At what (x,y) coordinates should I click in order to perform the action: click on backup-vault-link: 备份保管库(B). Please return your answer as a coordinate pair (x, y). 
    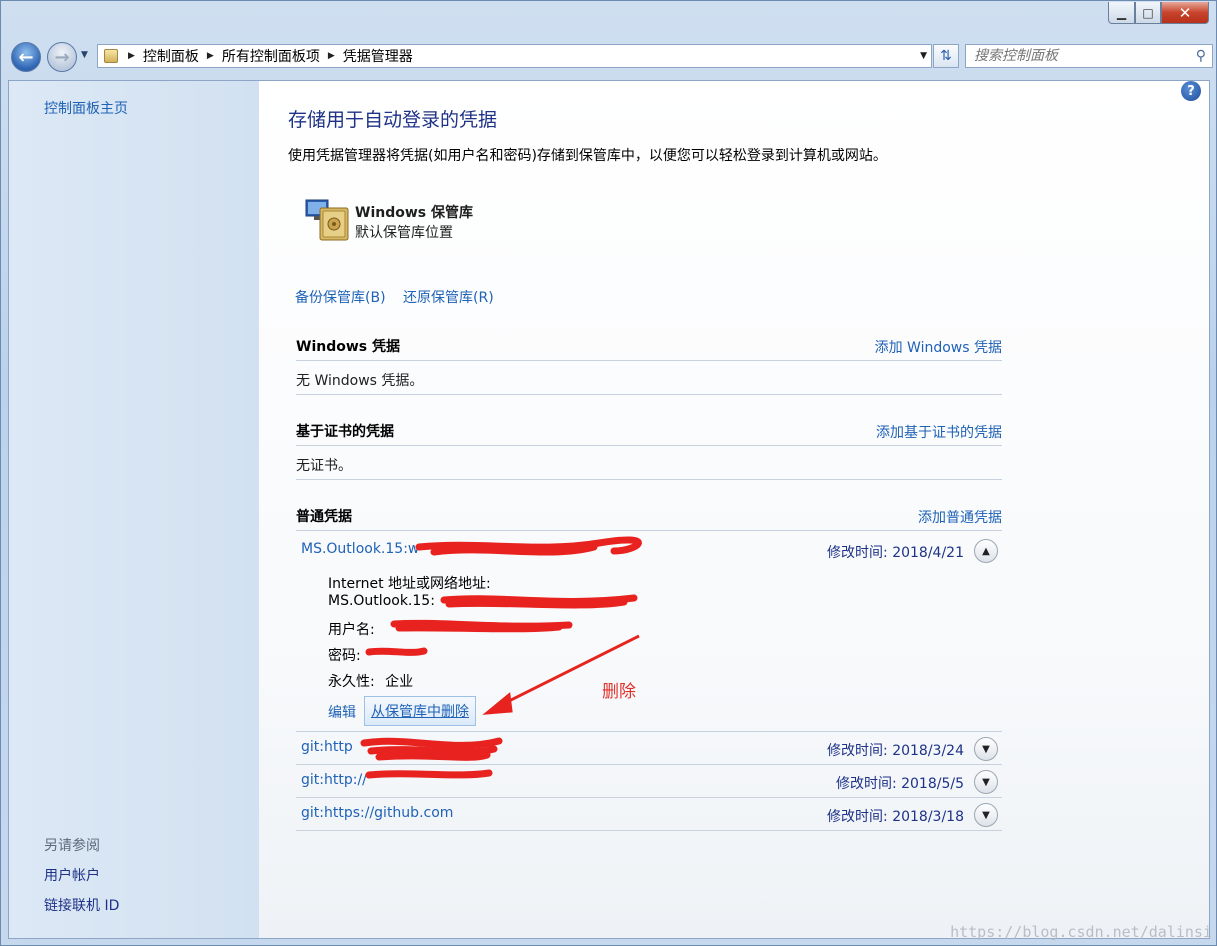
    Looking at the image, I should click on (340, 297).